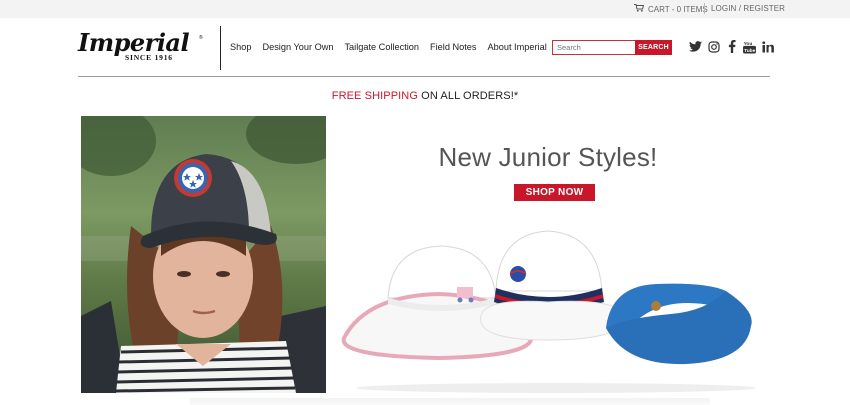  Describe the element at coordinates (713, 46) in the screenshot. I see `instagram-icon` at that location.